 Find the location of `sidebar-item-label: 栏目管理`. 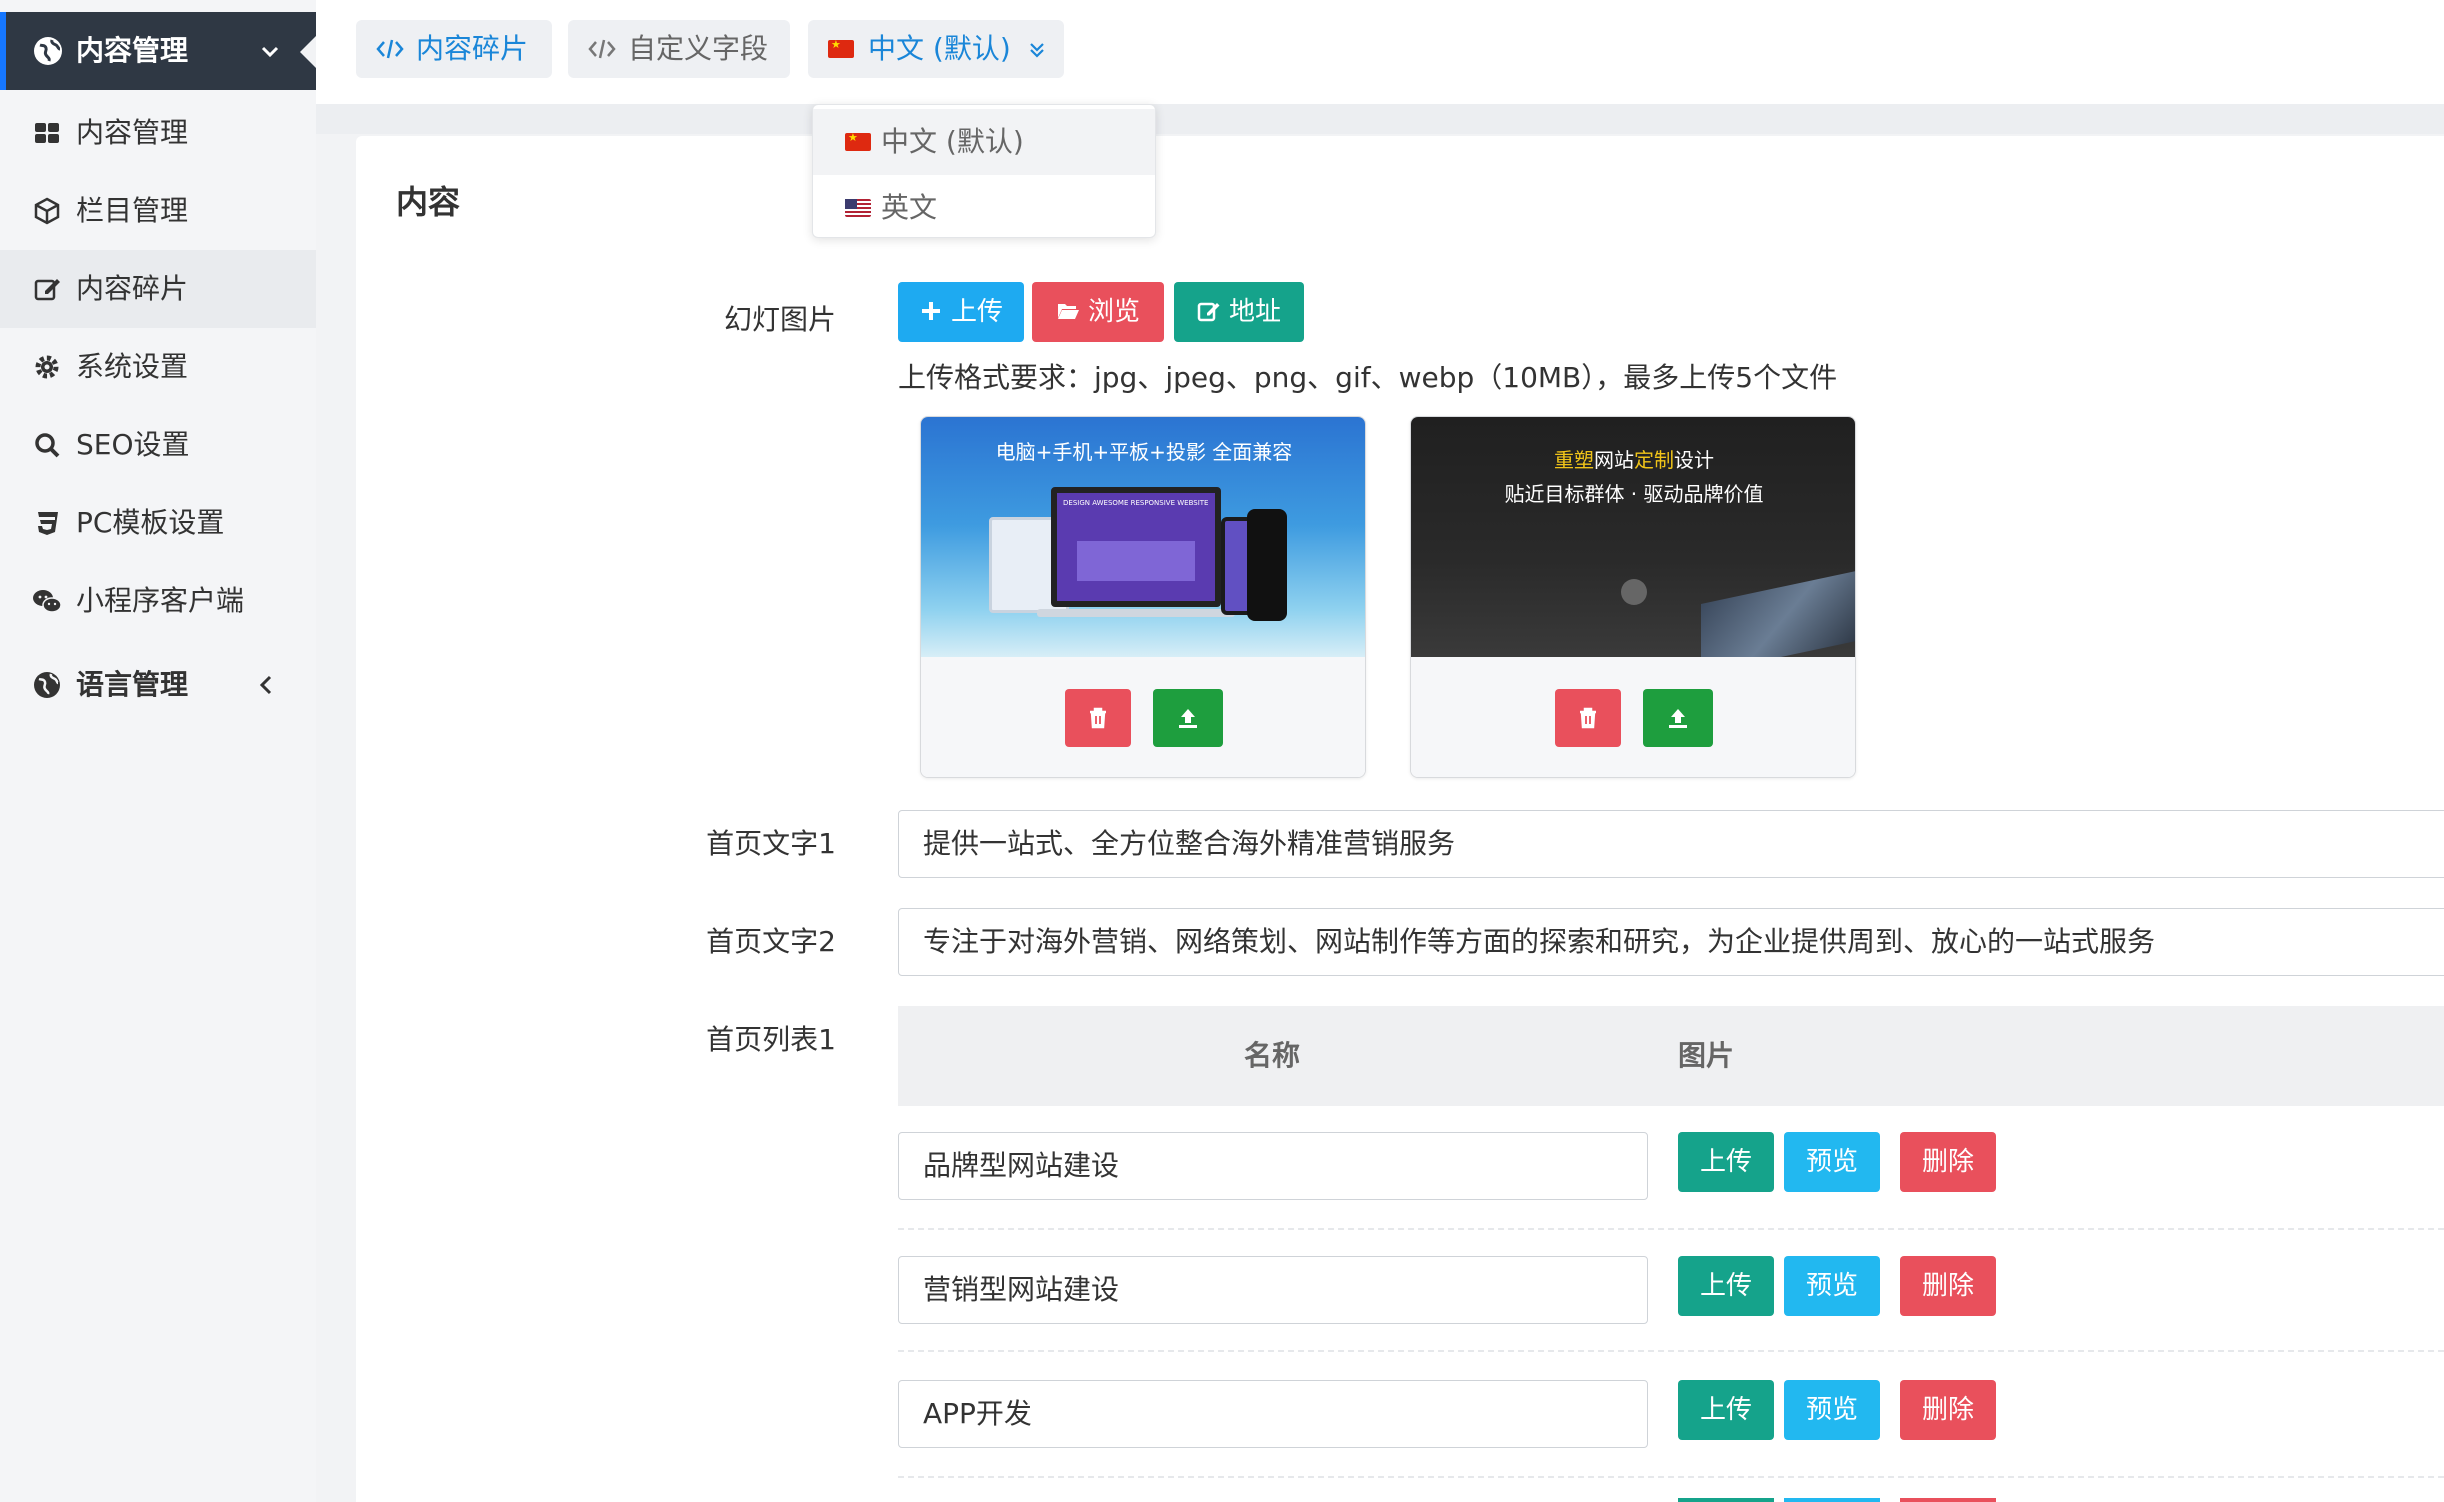

sidebar-item-label: 栏目管理 is located at coordinates (132, 210).